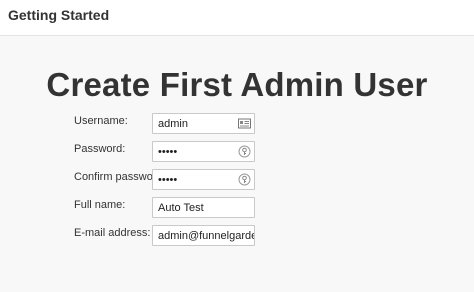  What do you see at coordinates (59, 15) in the screenshot?
I see `top-bar-title: Getting Started` at bounding box center [59, 15].